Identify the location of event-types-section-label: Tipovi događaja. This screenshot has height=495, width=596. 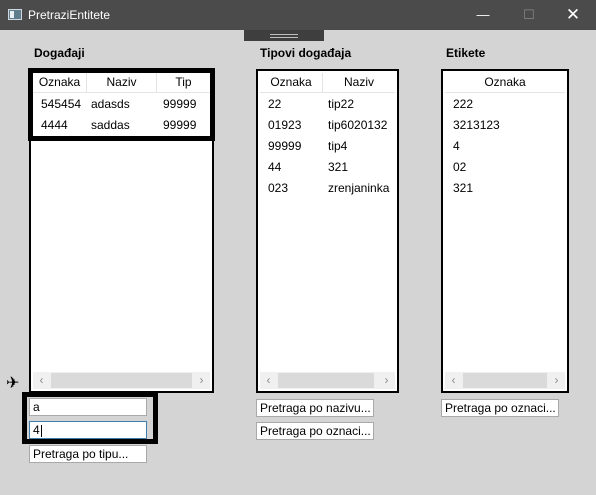
(306, 53).